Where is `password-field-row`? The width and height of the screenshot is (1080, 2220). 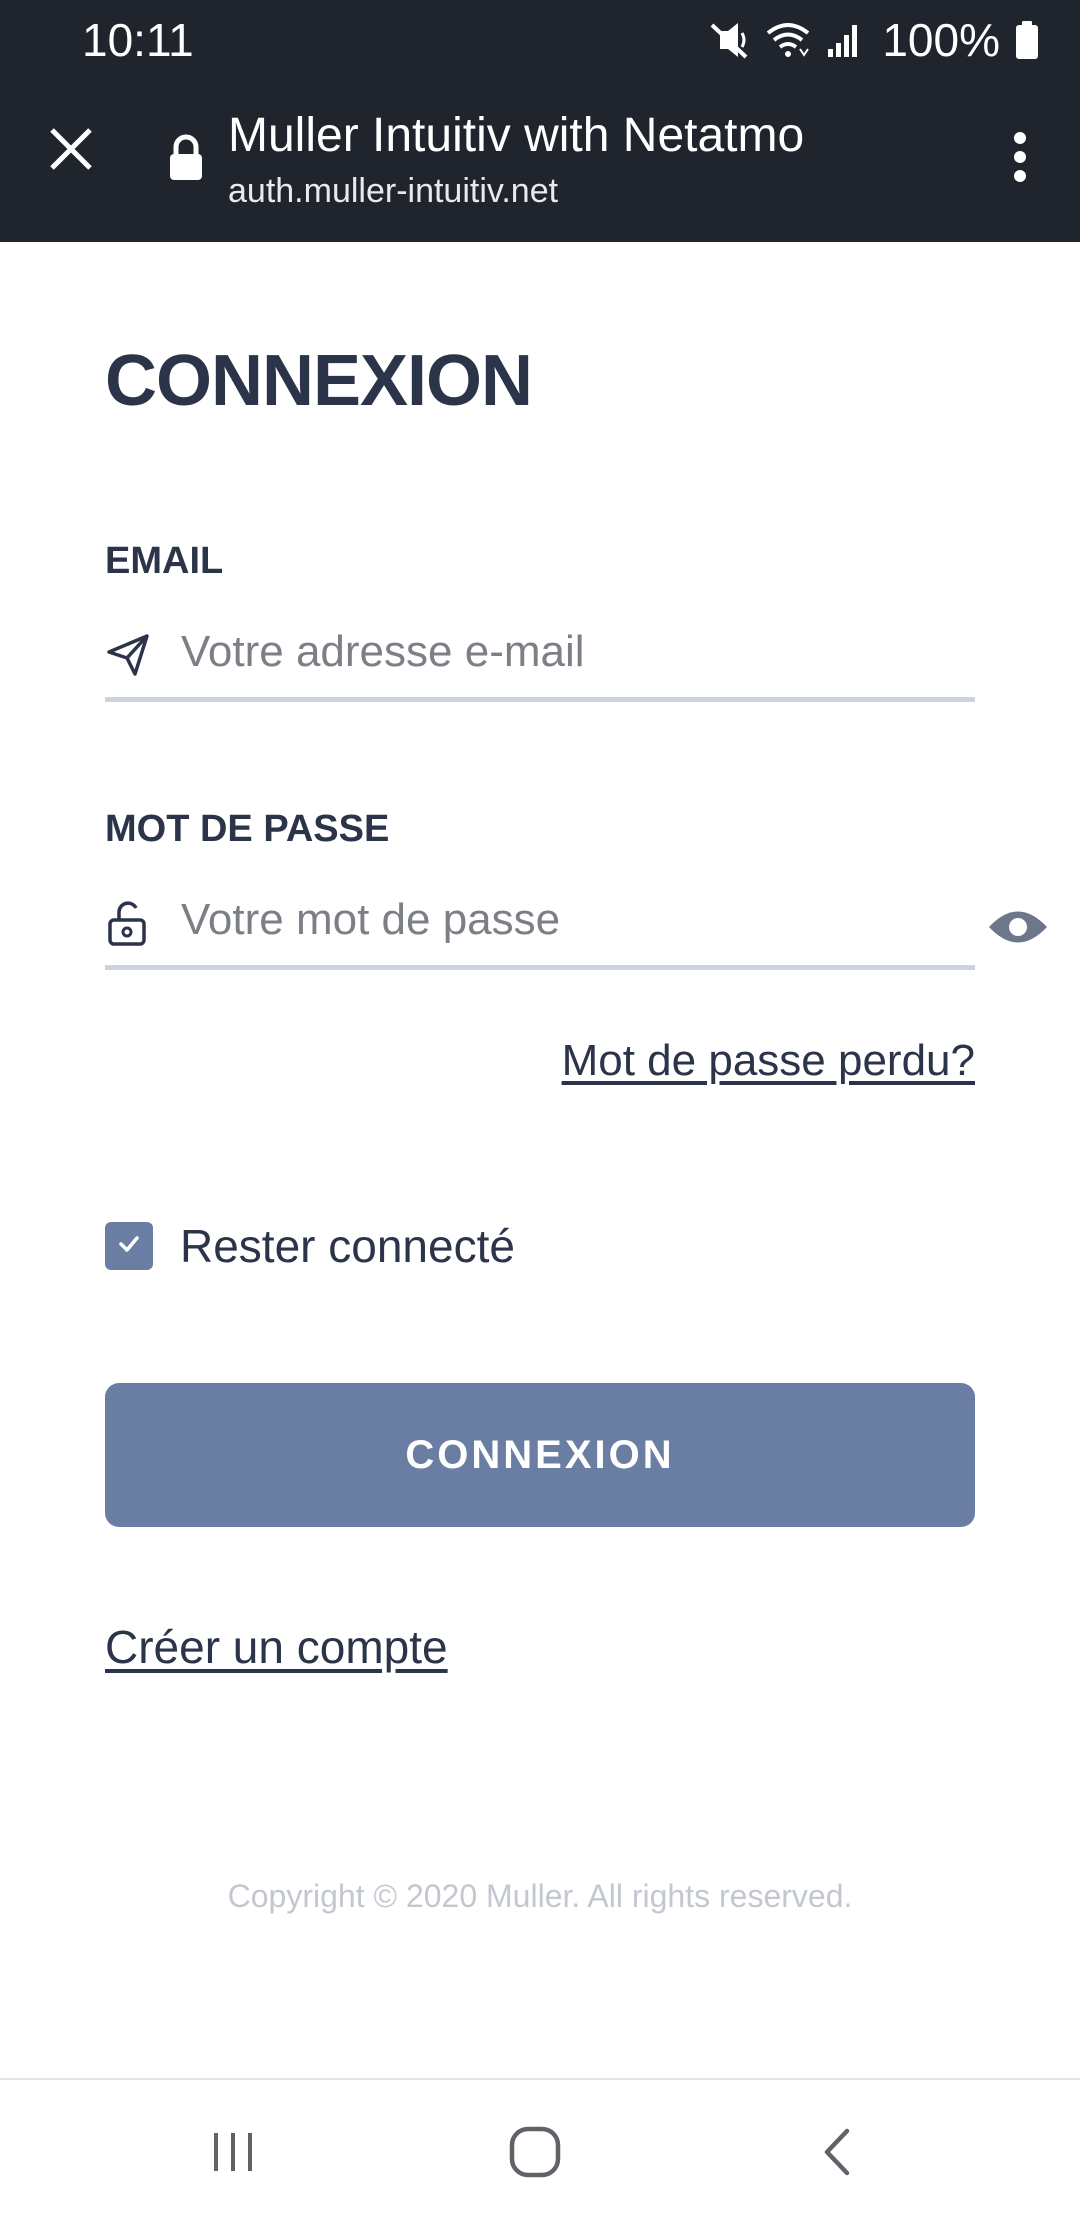 password-field-row is located at coordinates (540, 925).